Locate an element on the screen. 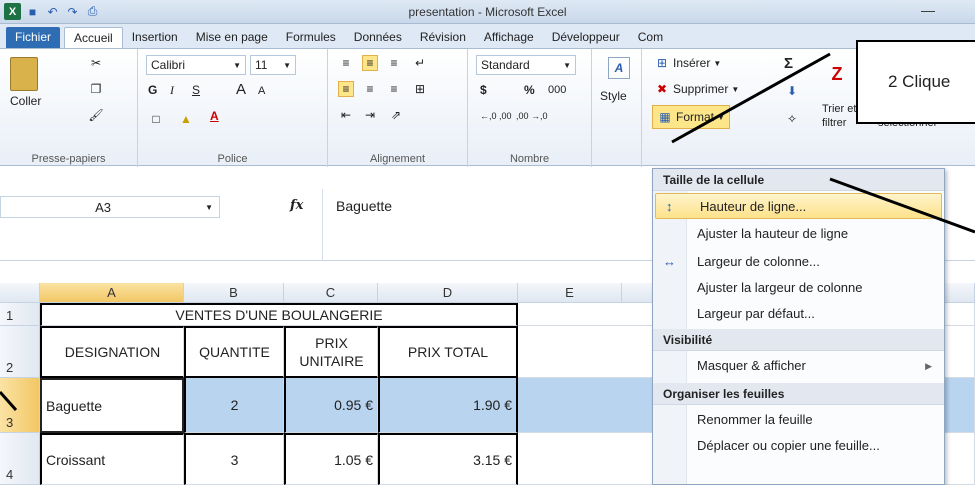  cell-a4: Croissant is located at coordinates (112, 459).